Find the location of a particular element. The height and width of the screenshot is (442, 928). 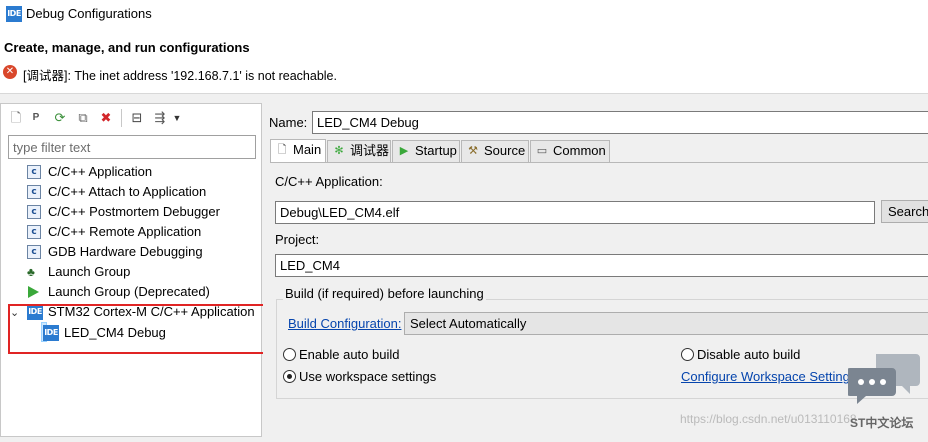

launch-icon is located at coordinates (33, 292).